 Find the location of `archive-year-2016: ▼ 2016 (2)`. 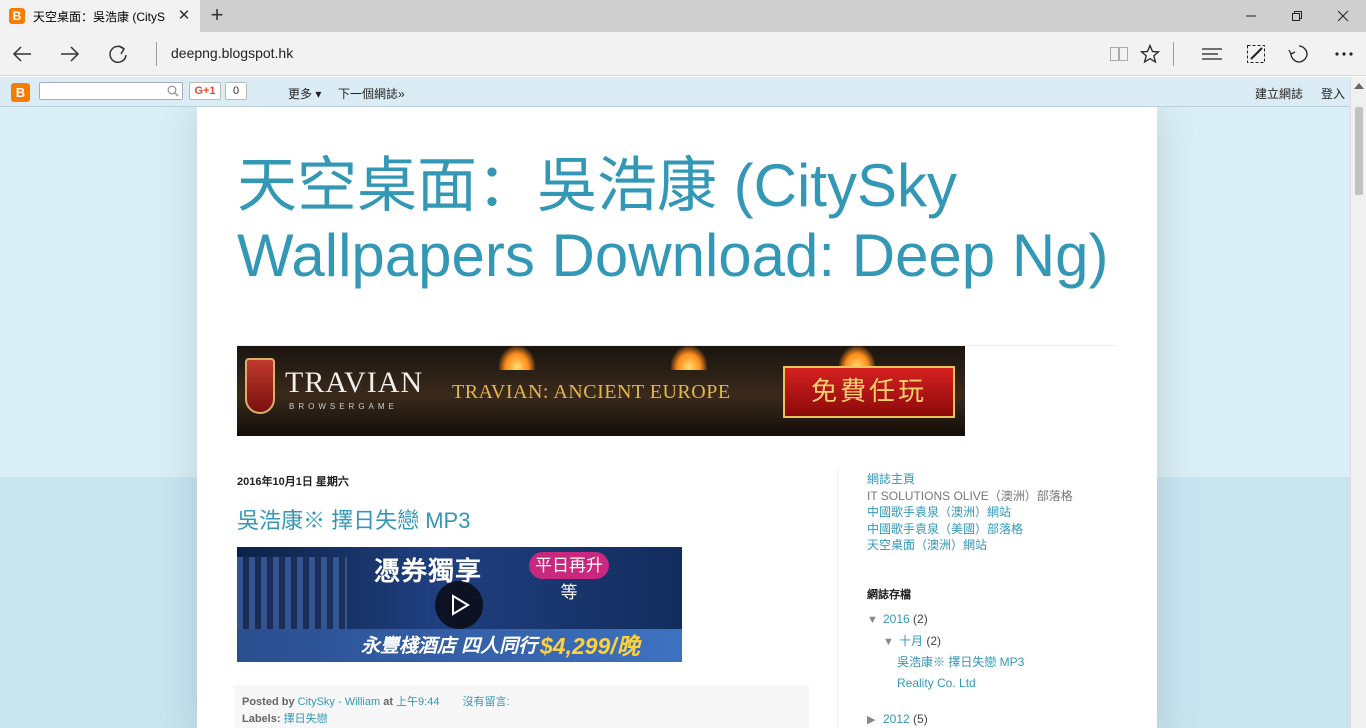

archive-year-2016: ▼ 2016 (2) is located at coordinates (897, 619).